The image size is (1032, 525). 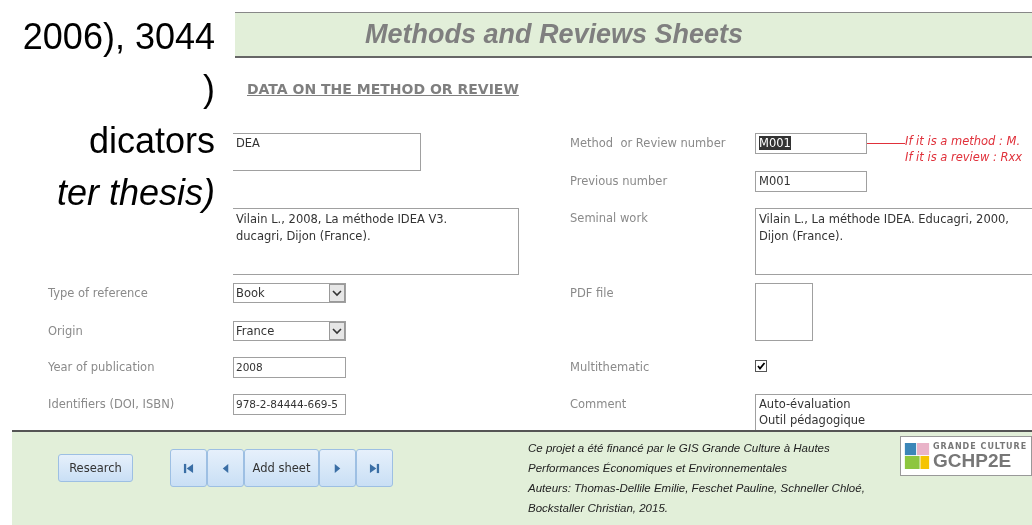 What do you see at coordinates (281, 468) in the screenshot?
I see `add-sheet-button: Add sheet` at bounding box center [281, 468].